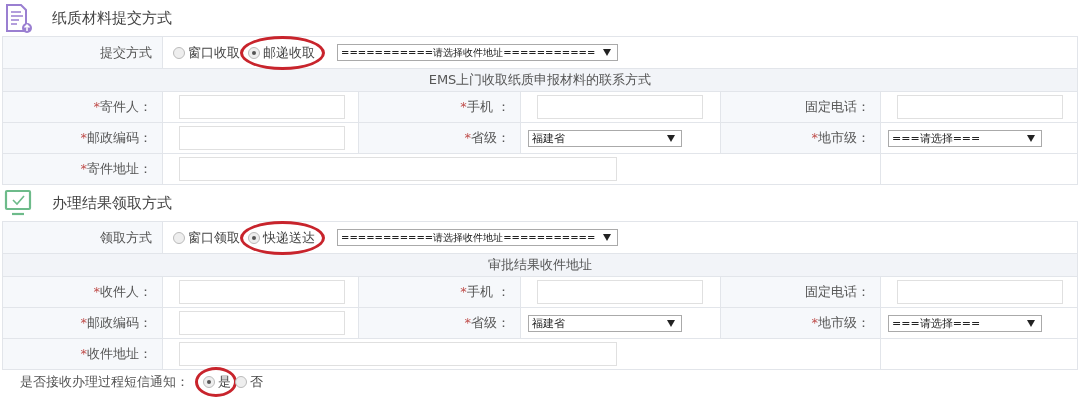  I want to click on document-icon, so click(18, 18).